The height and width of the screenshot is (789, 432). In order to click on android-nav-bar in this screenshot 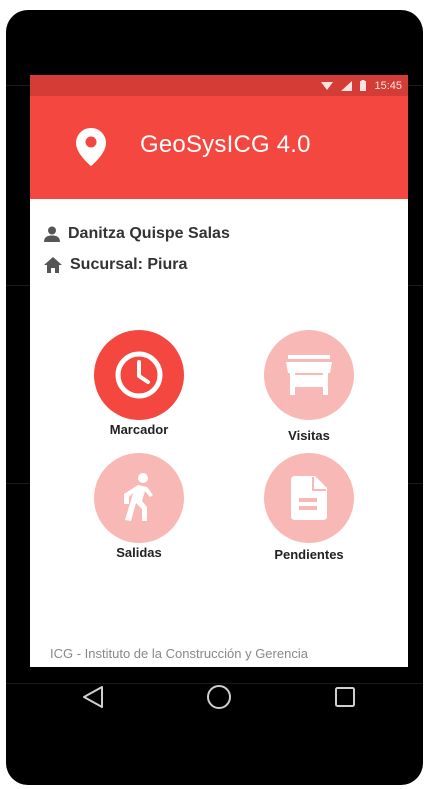, I will do `click(219, 697)`.